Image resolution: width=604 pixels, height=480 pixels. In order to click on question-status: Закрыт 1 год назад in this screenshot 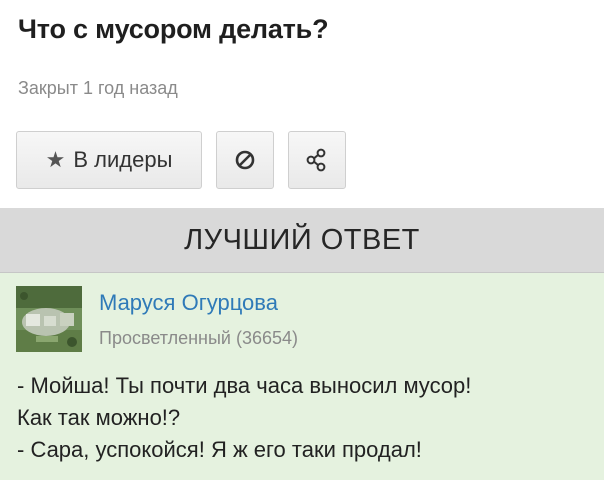, I will do `click(98, 88)`.